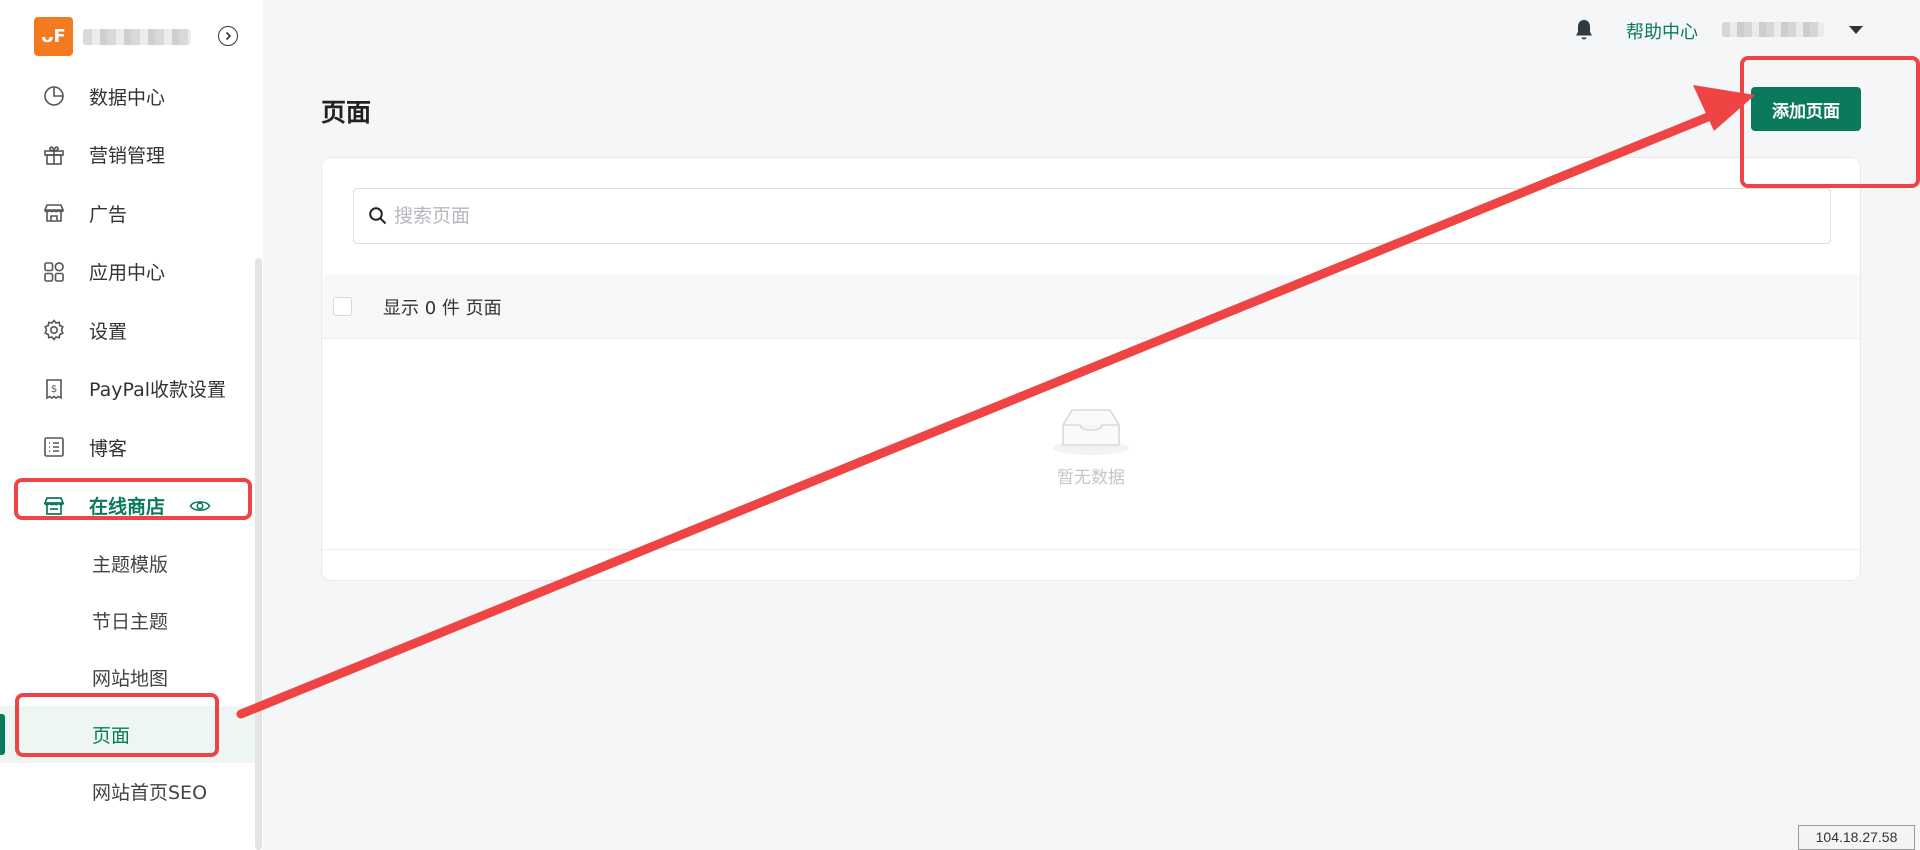 This screenshot has height=850, width=1920. What do you see at coordinates (1806, 109) in the screenshot?
I see `add-page-button: 添加页面` at bounding box center [1806, 109].